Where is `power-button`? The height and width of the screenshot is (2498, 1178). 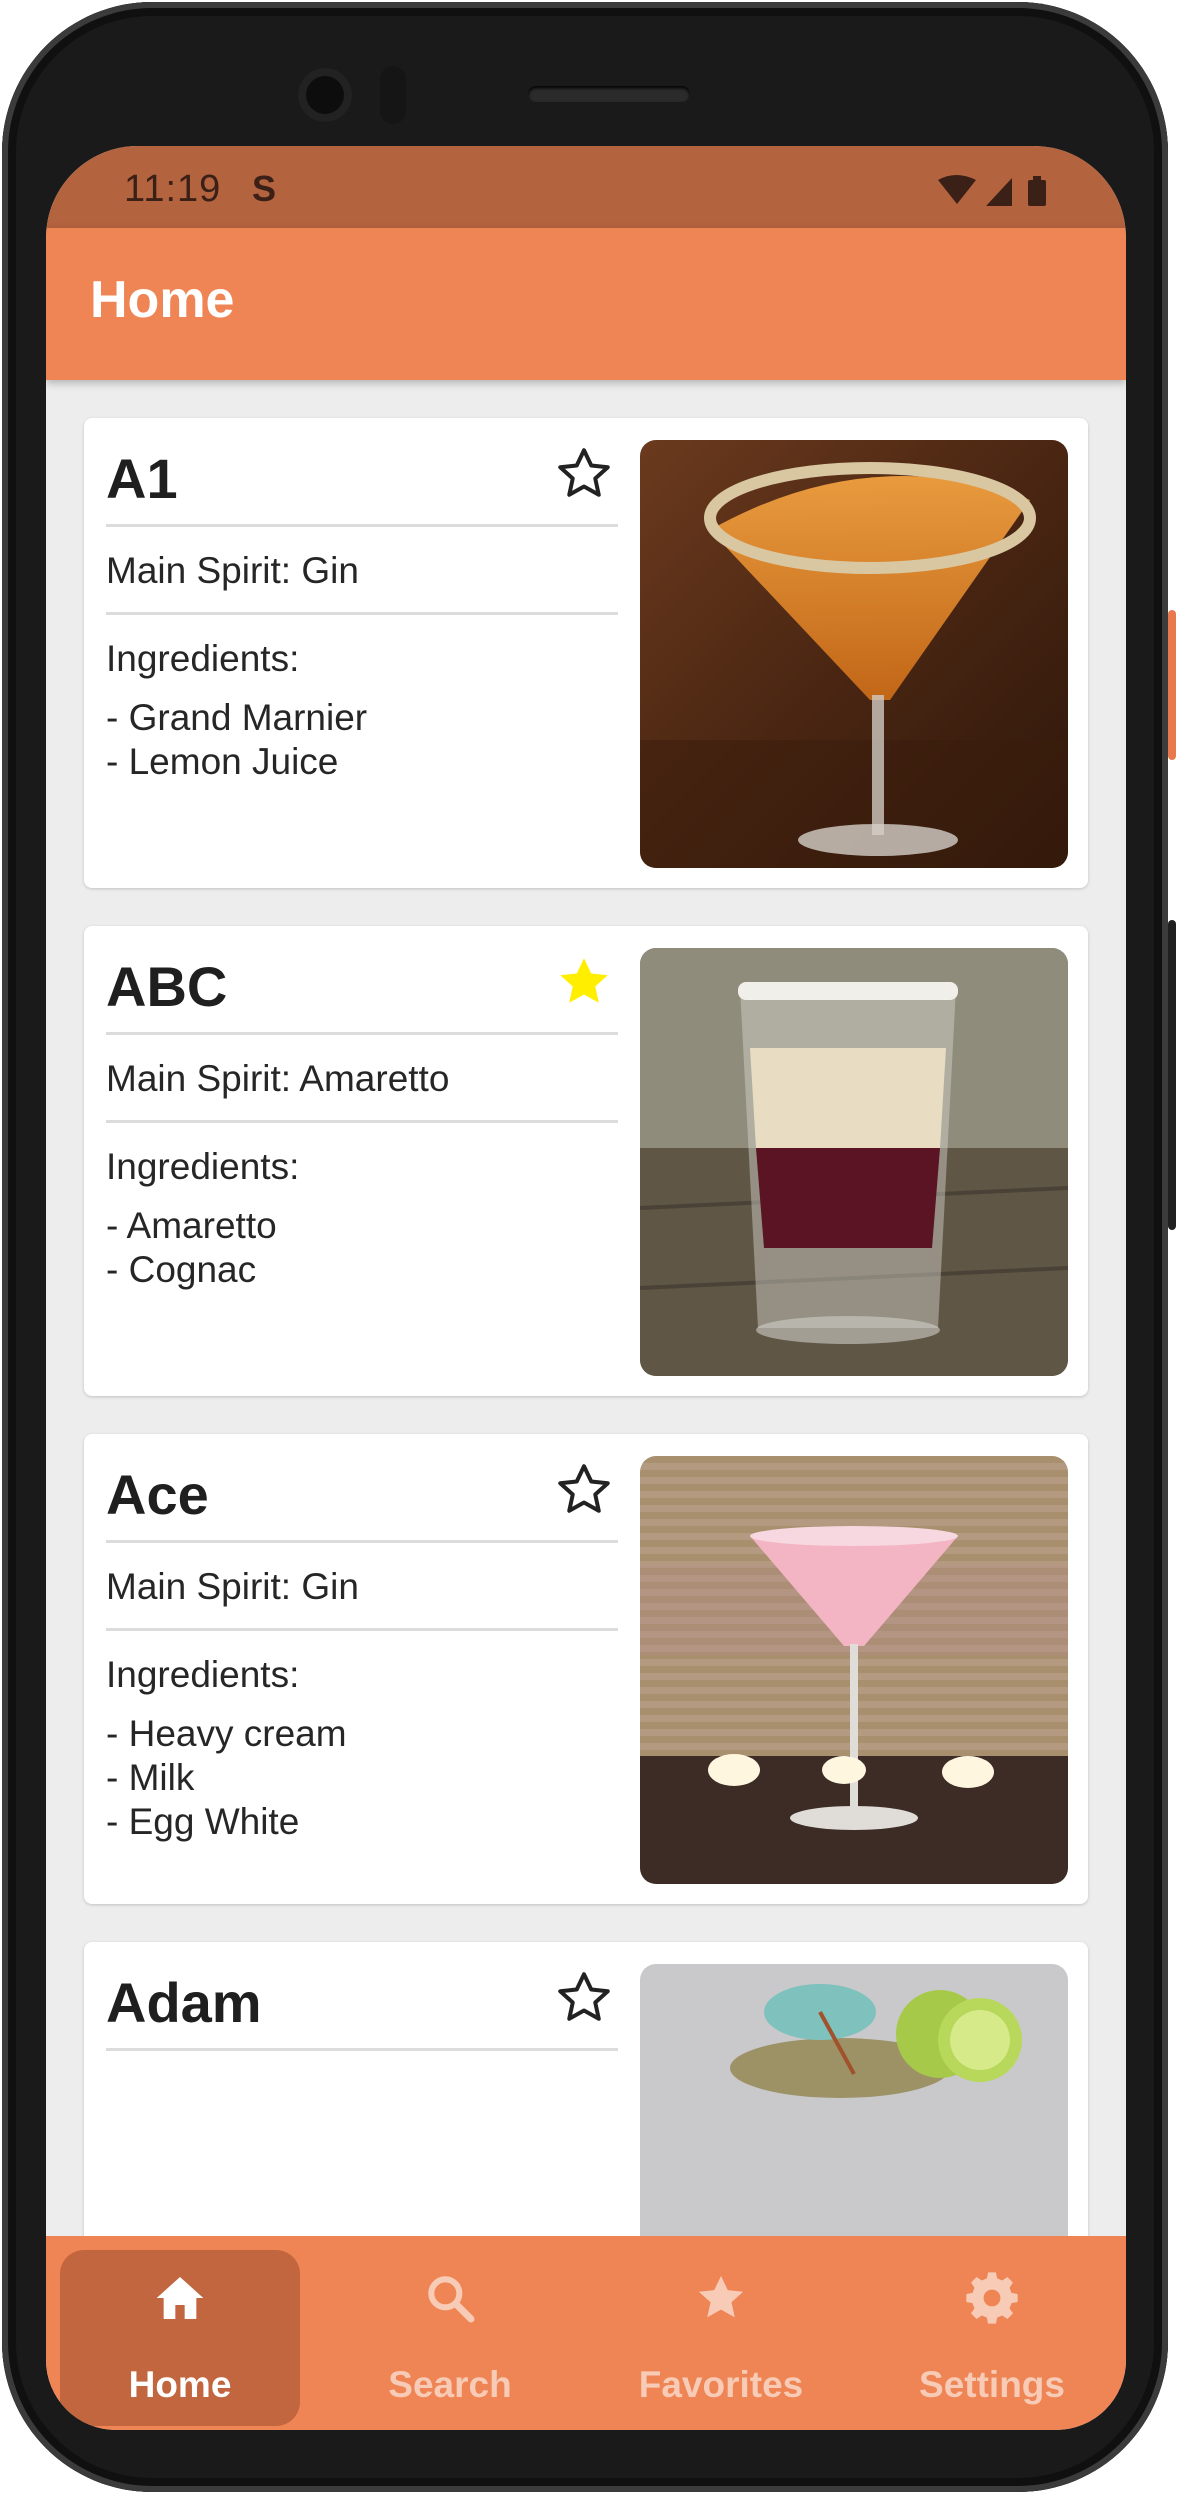 power-button is located at coordinates (1172, 685).